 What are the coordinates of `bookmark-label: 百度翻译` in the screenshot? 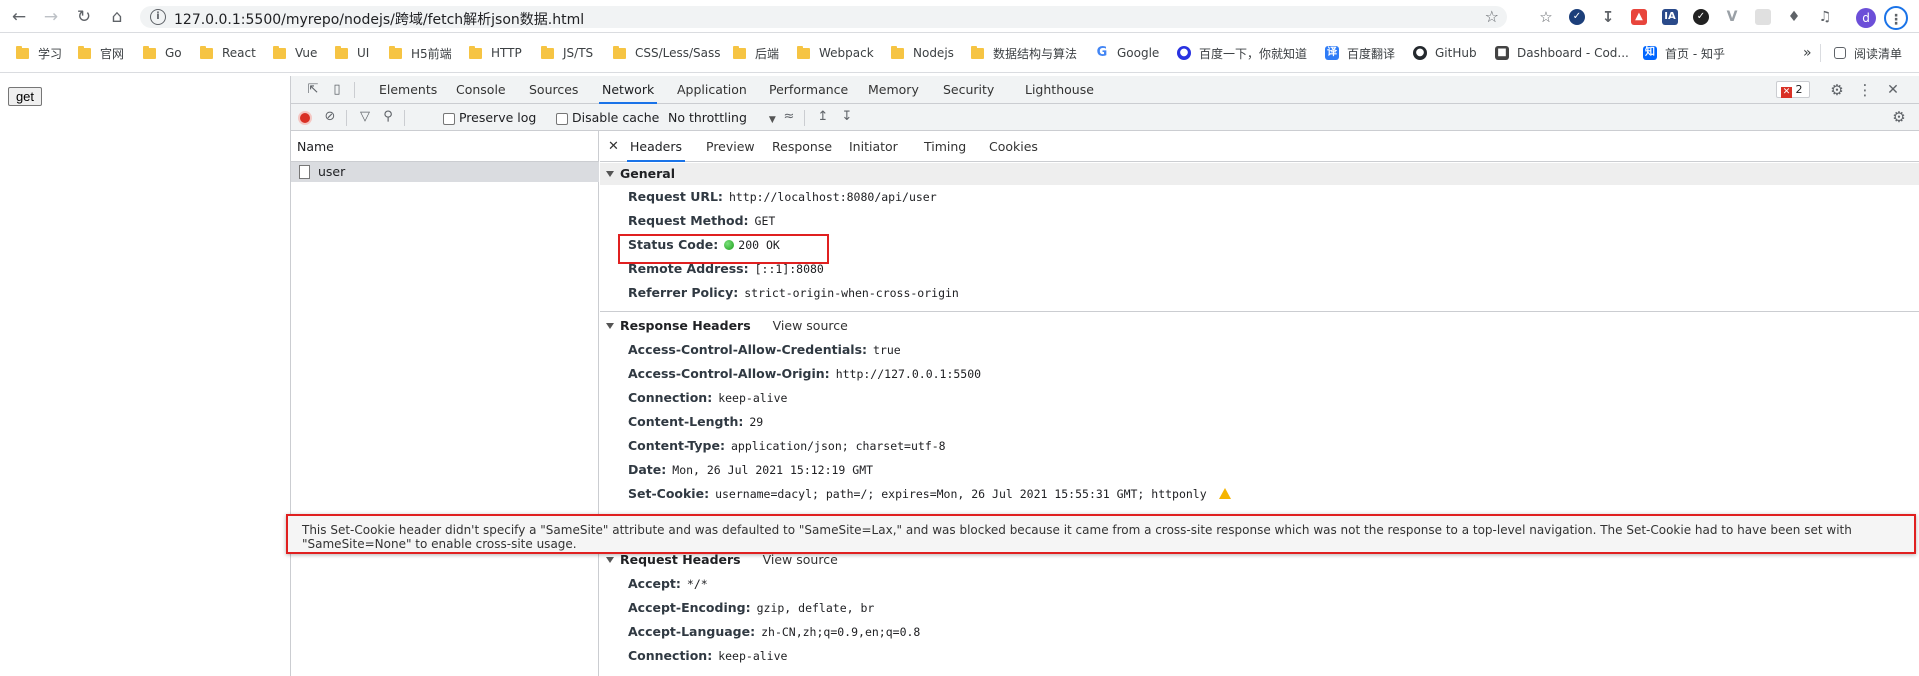 It's located at (1371, 53).